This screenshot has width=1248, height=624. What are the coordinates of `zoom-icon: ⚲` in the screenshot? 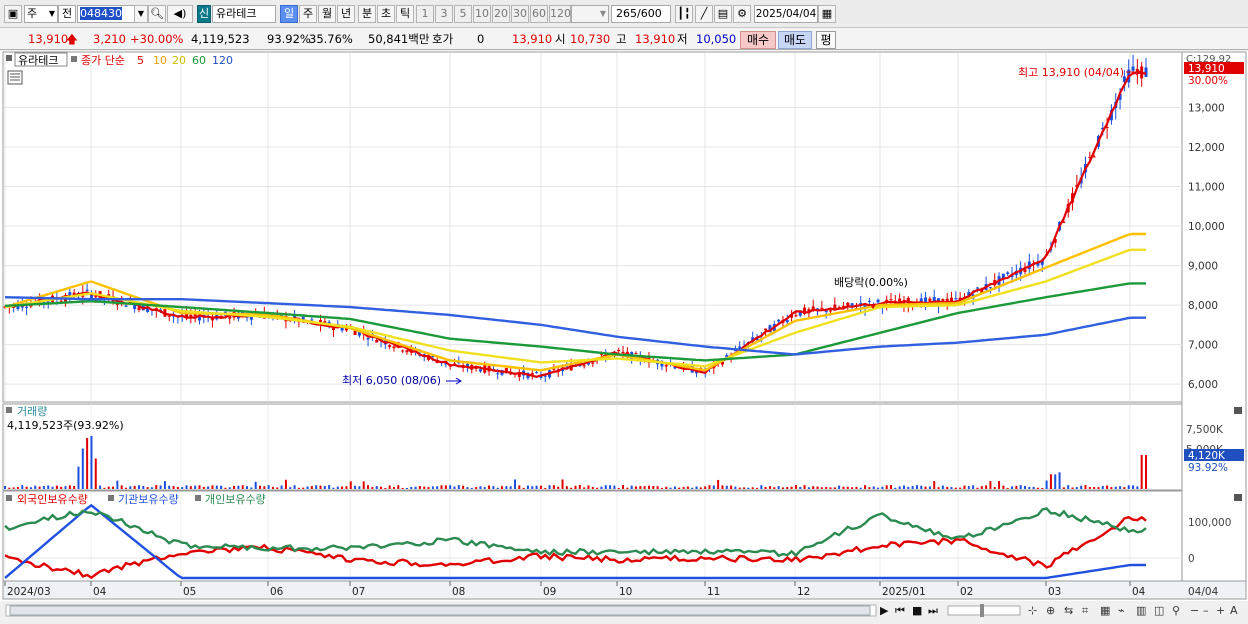 It's located at (1176, 610).